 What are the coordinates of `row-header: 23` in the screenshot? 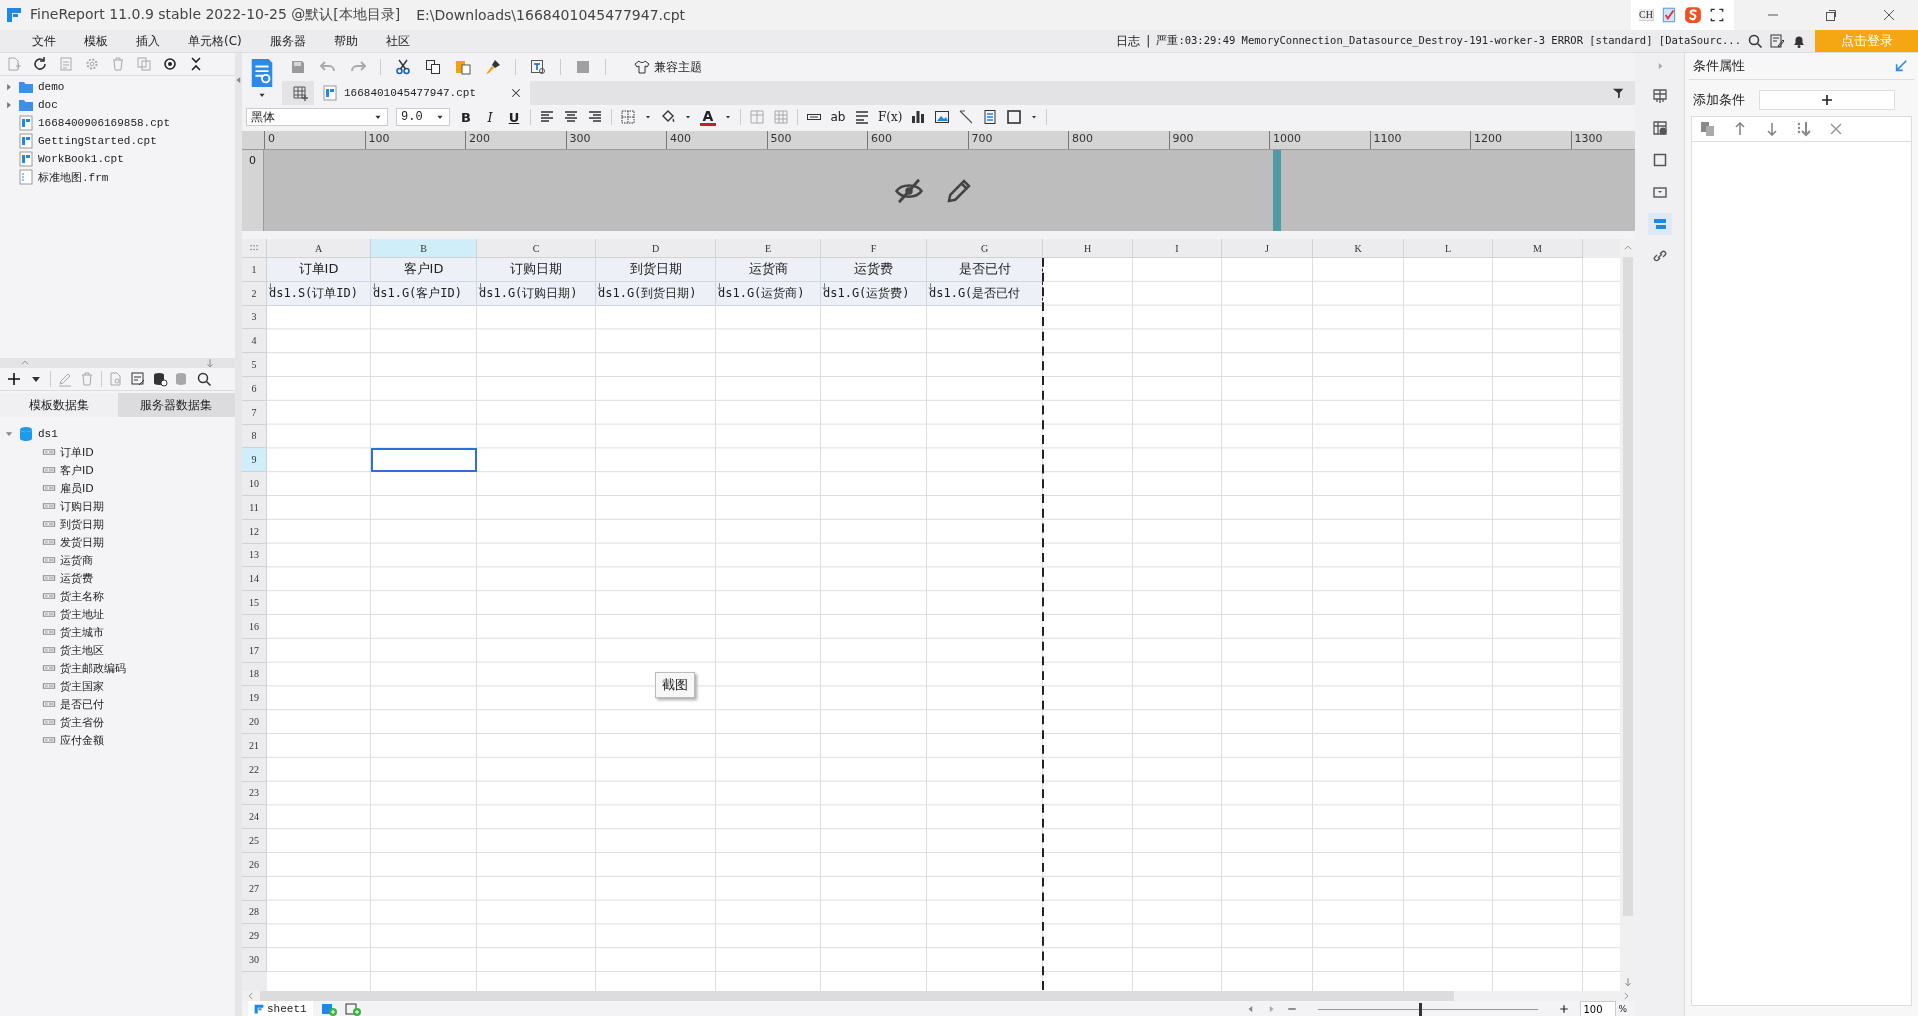 It's located at (254, 793).